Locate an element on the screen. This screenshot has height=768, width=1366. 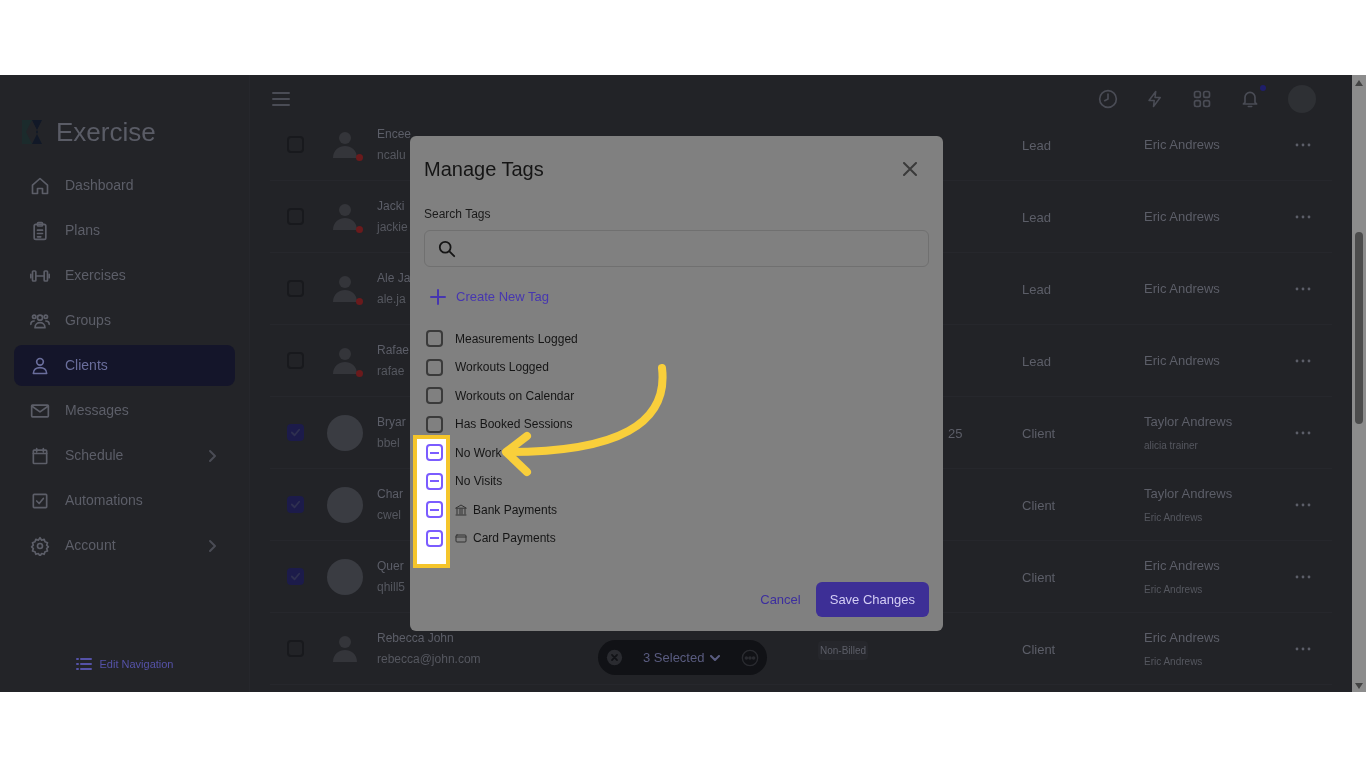
search-icon is located at coordinates (447, 248).